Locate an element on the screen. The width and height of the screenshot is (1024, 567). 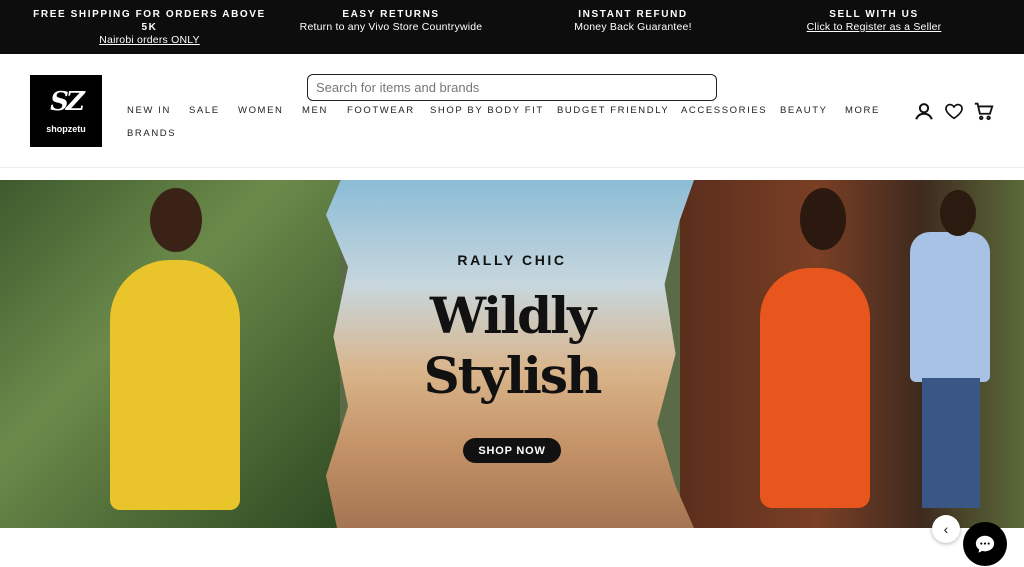
nav-budget-friendly: BUDGET FRIENDLY is located at coordinates (613, 110).